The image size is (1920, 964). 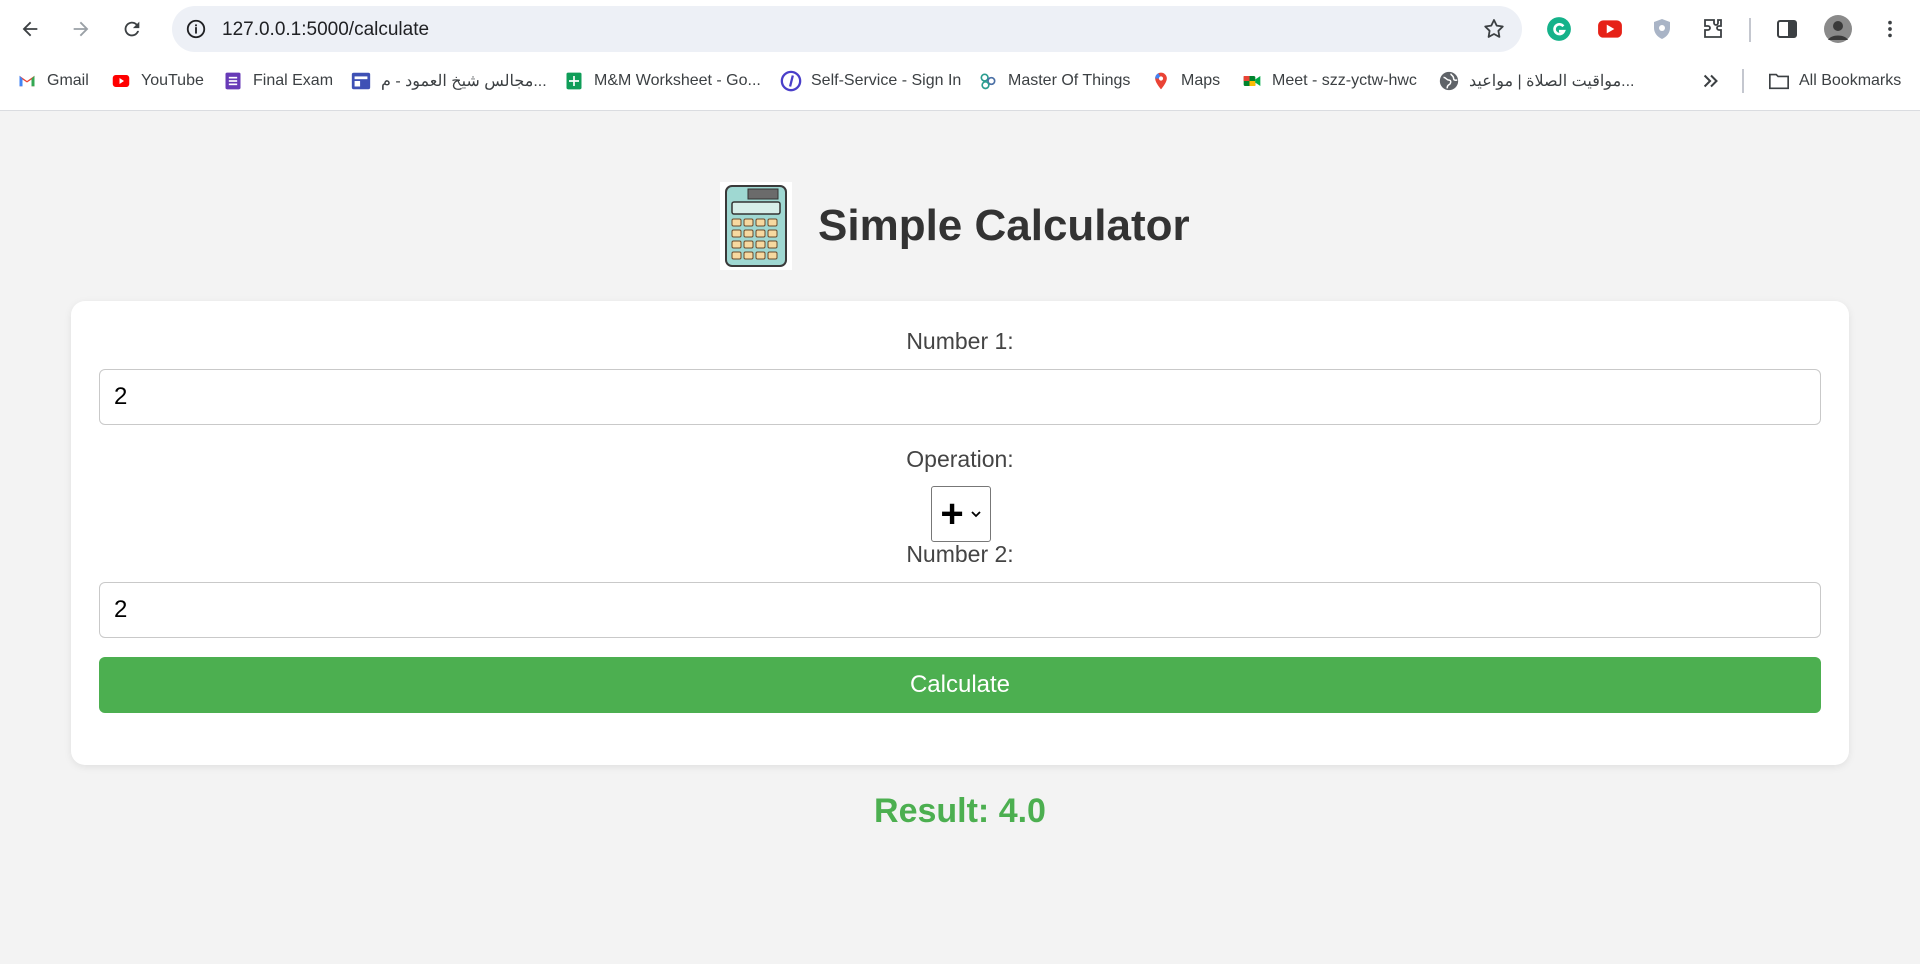 I want to click on forward-button, so click(x=81, y=29).